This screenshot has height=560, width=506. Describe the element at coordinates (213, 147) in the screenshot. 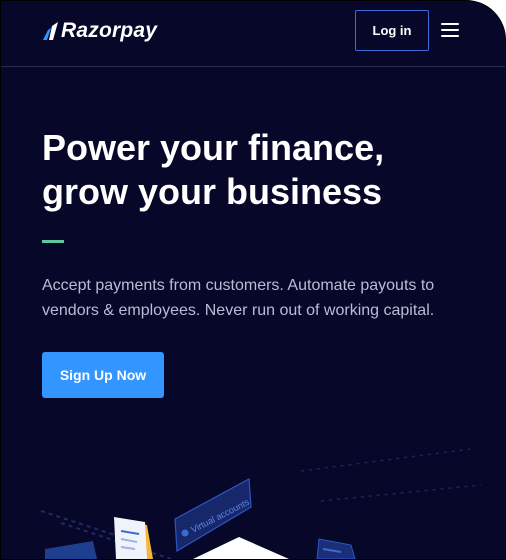

I see `hero-title-line1: Power your finance,` at that location.